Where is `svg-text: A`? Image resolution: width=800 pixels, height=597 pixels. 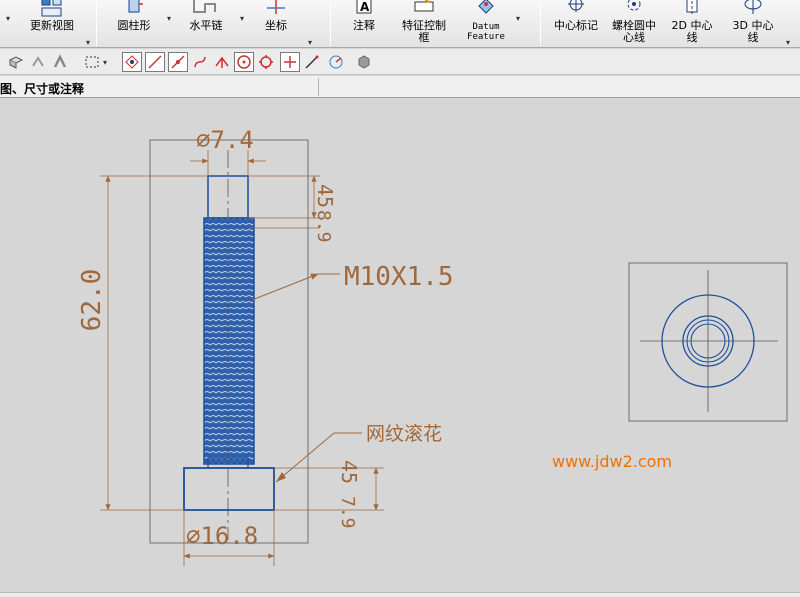
svg-text: A is located at coordinates (365, 7).